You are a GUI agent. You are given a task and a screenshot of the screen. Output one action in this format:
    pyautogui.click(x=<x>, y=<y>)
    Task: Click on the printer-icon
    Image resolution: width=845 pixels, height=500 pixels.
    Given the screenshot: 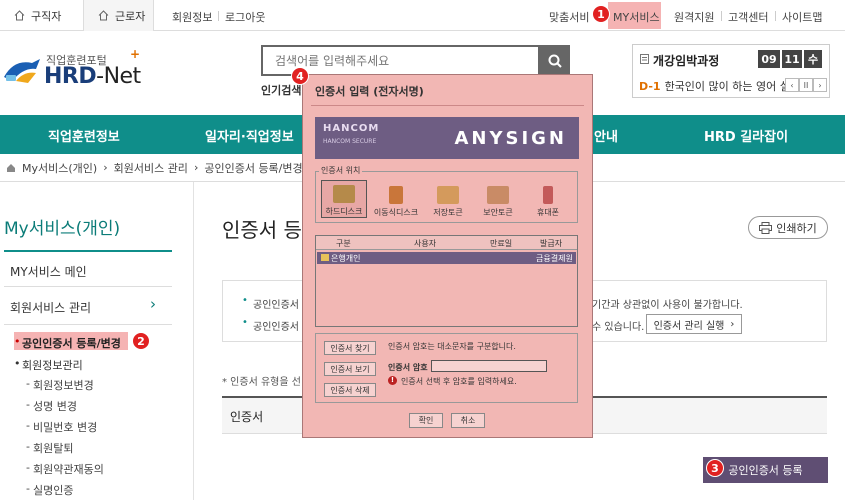 What is the action you would take?
    pyautogui.click(x=766, y=227)
    